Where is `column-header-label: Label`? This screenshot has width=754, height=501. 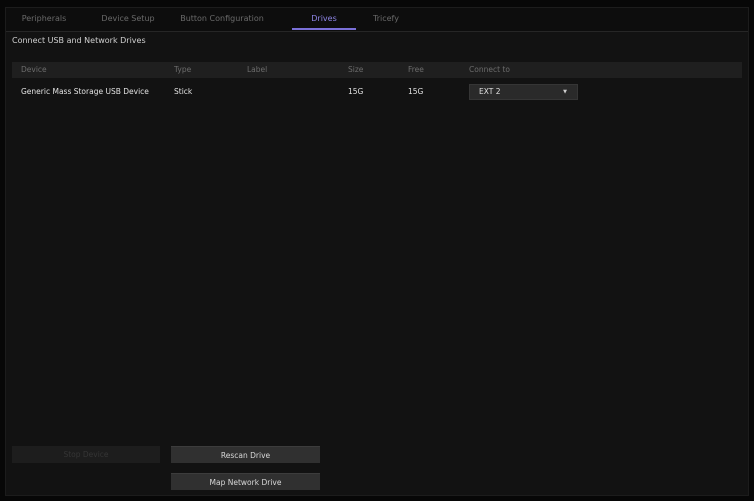
column-header-label: Label is located at coordinates (257, 69).